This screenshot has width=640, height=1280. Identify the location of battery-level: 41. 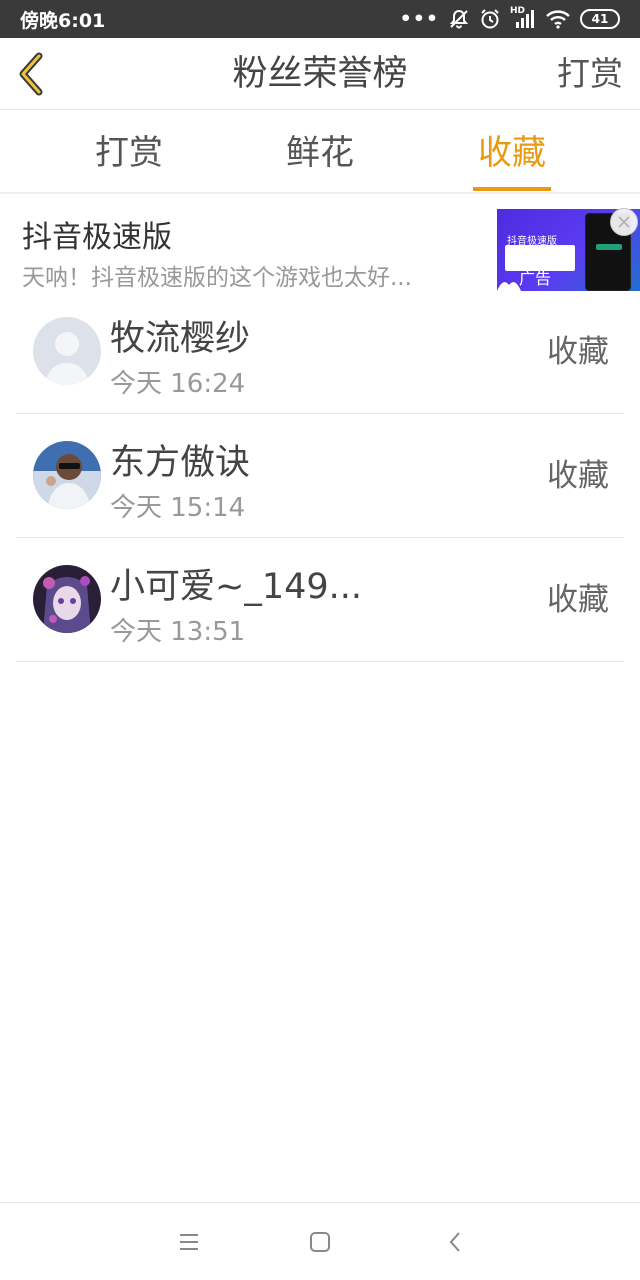
(600, 19).